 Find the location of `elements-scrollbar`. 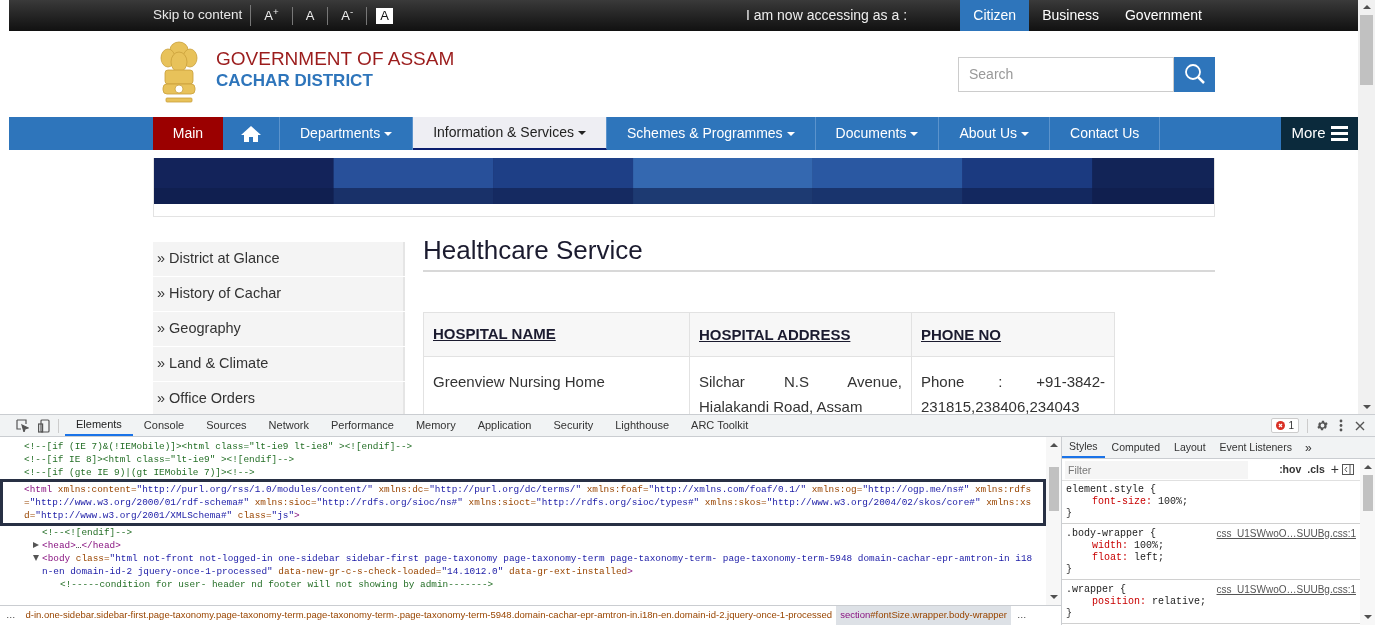

elements-scrollbar is located at coordinates (1053, 521).